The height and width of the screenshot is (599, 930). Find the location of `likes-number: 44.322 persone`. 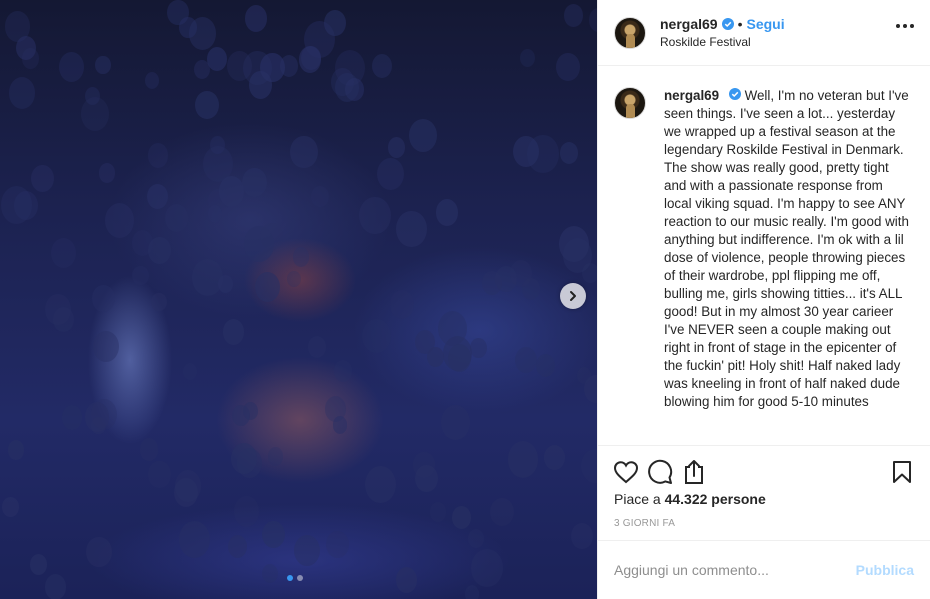

likes-number: 44.322 persone is located at coordinates (715, 499).